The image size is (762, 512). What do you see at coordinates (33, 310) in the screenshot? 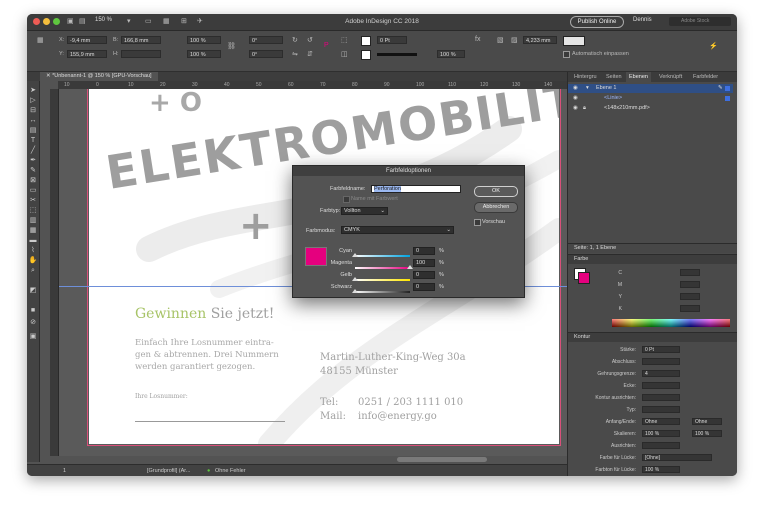
I see `apply-color-icon: ■` at bounding box center [33, 310].